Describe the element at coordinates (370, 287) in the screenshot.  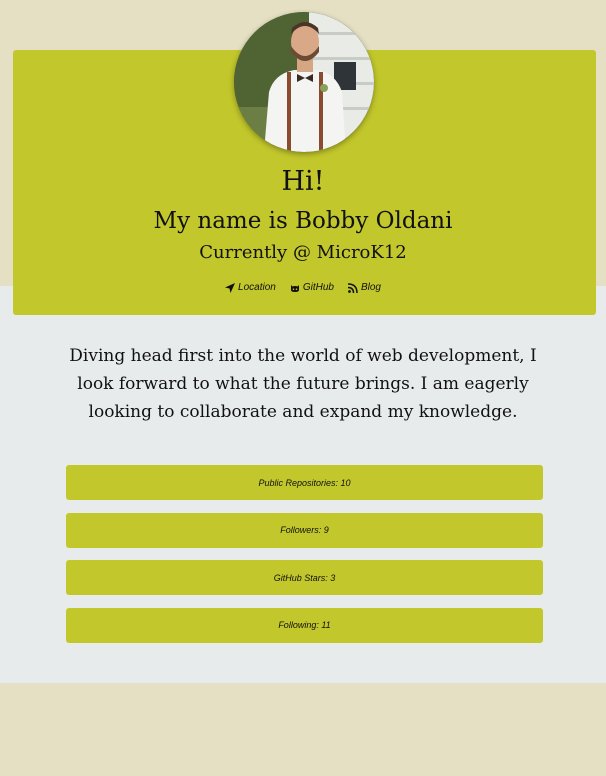
I see `blog-link-label: Blog` at that location.